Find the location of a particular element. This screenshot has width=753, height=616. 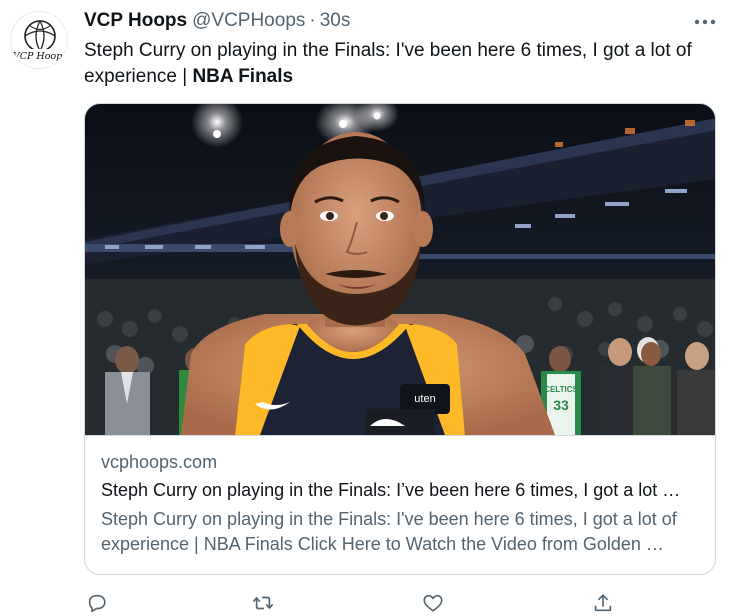

retweet-icon is located at coordinates (263, 603).